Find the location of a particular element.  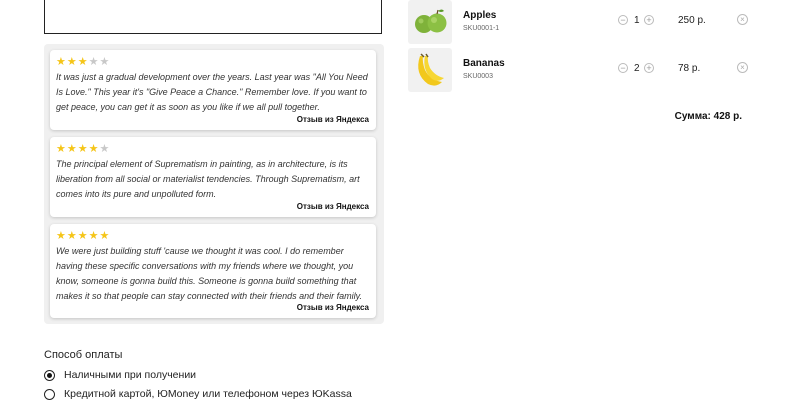

comment-textarea is located at coordinates (213, 17).